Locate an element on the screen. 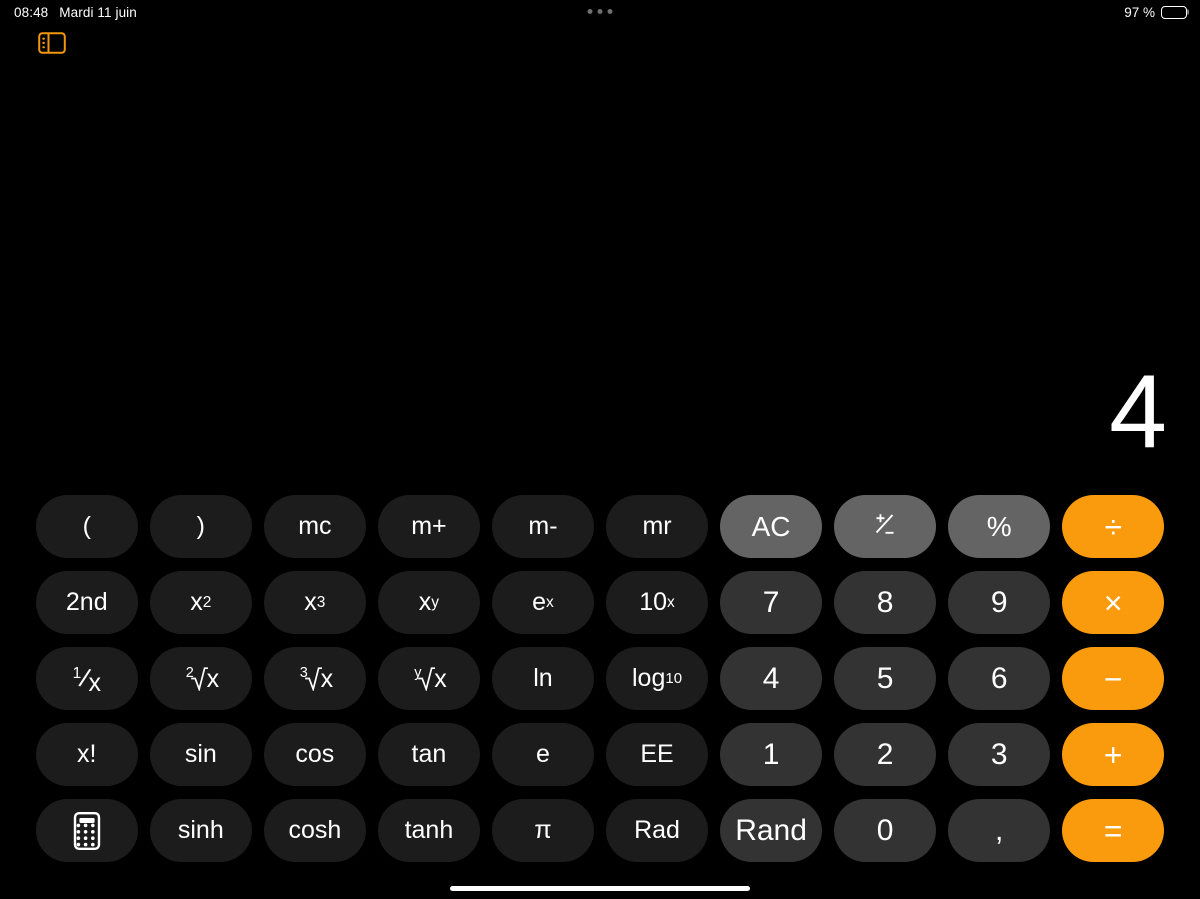 This screenshot has height=899, width=1200. key-ee: EE is located at coordinates (657, 754).